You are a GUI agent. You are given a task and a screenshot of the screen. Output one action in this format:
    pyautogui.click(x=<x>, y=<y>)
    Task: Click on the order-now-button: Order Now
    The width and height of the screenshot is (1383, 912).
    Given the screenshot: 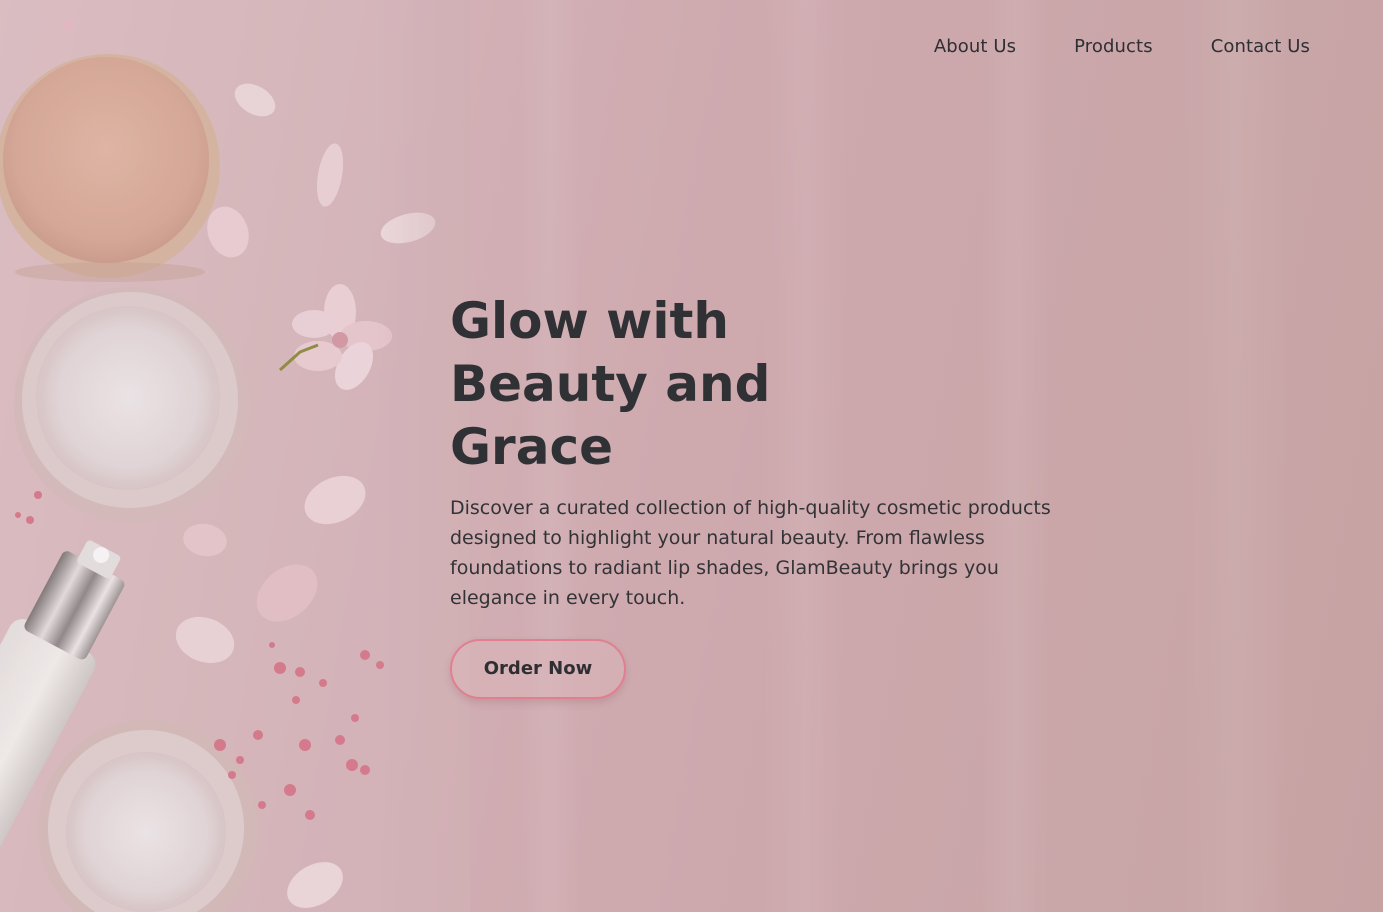 What is the action you would take?
    pyautogui.click(x=538, y=669)
    